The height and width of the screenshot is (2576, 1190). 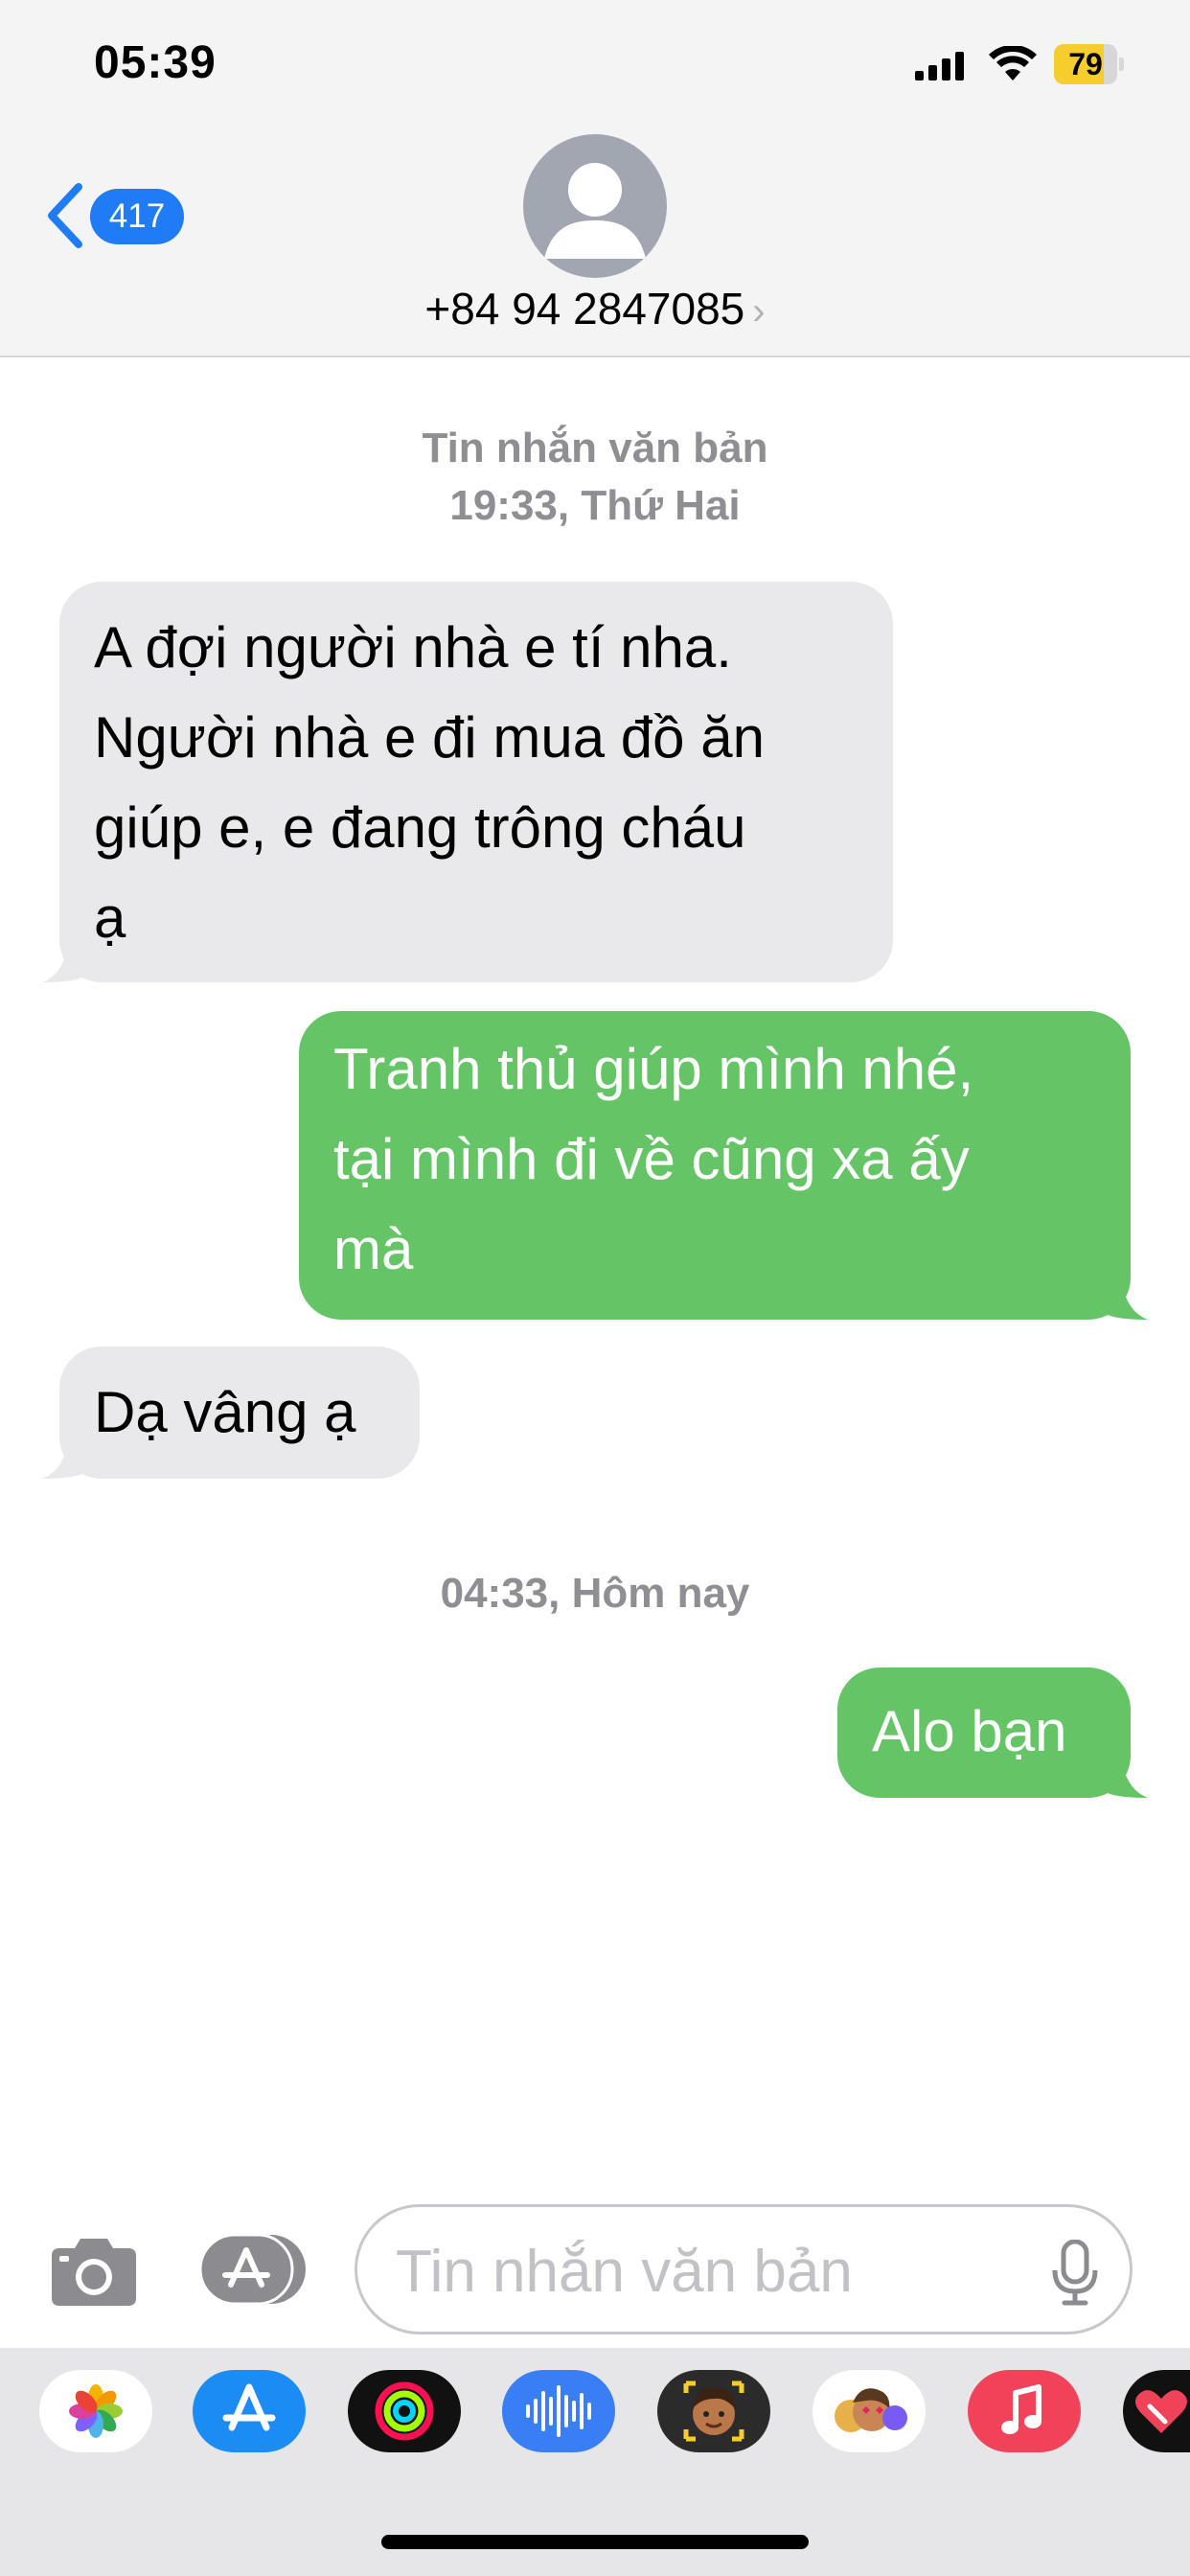 What do you see at coordinates (759, 311) in the screenshot?
I see `chevron-right-icon: ›` at bounding box center [759, 311].